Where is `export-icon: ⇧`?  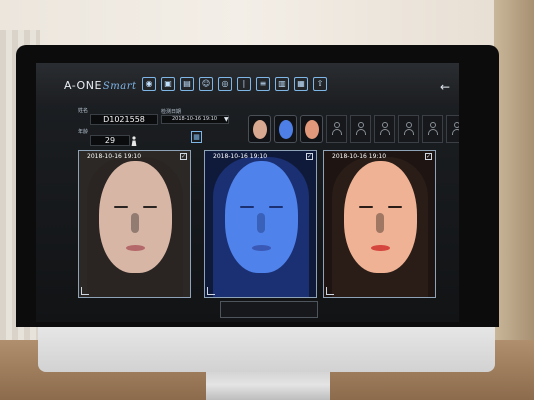 export-icon: ⇧ is located at coordinates (320, 84).